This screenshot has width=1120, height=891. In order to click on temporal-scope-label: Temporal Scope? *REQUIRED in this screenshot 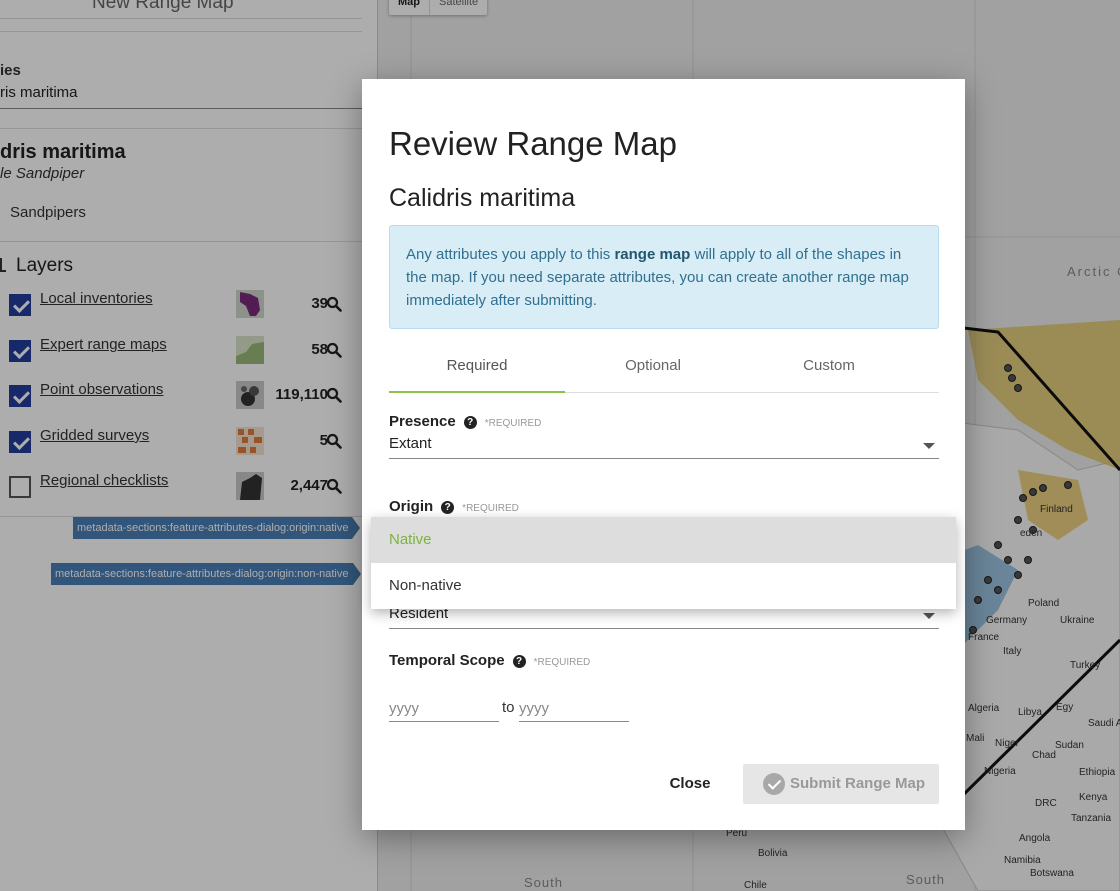, I will do `click(489, 660)`.